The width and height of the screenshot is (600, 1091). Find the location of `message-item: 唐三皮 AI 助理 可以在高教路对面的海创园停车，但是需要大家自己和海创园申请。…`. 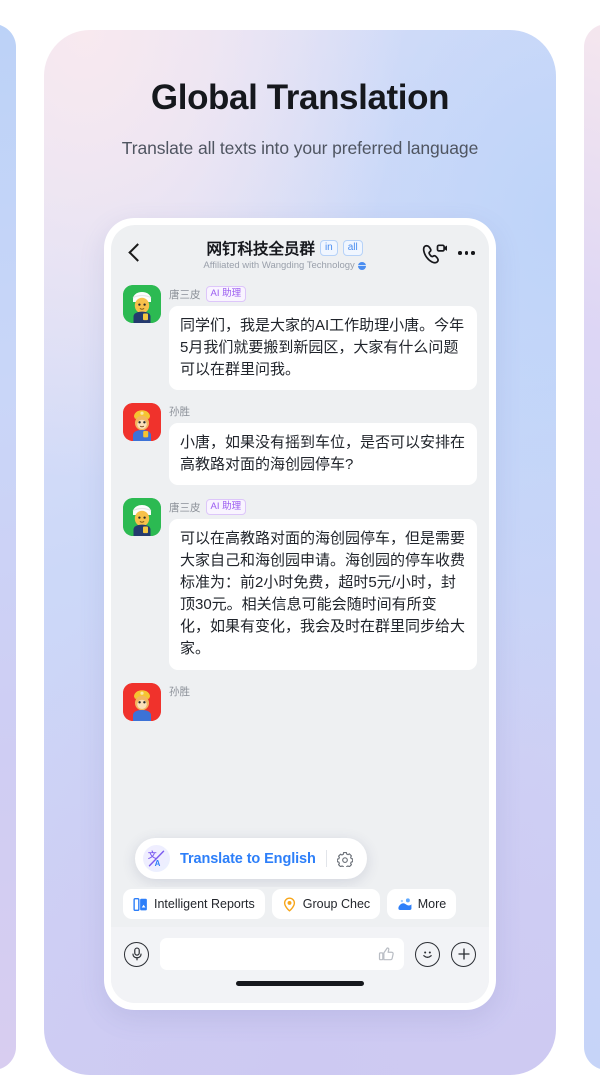

message-item: 唐三皮 AI 助理 可以在高教路对面的海创园停车，但是需要大家自己和海创园申请。… is located at coordinates (300, 584).